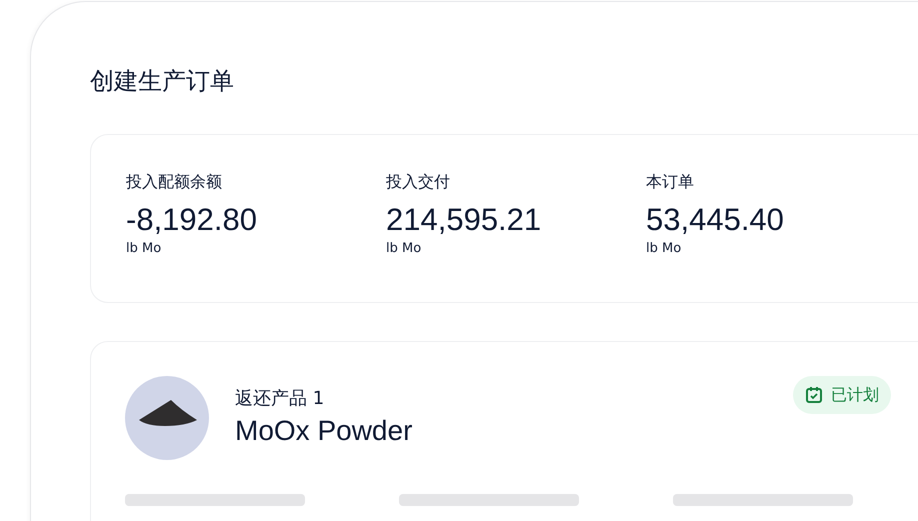  Describe the element at coordinates (174, 182) in the screenshot. I see `stat-label: 投入配额余额` at that location.